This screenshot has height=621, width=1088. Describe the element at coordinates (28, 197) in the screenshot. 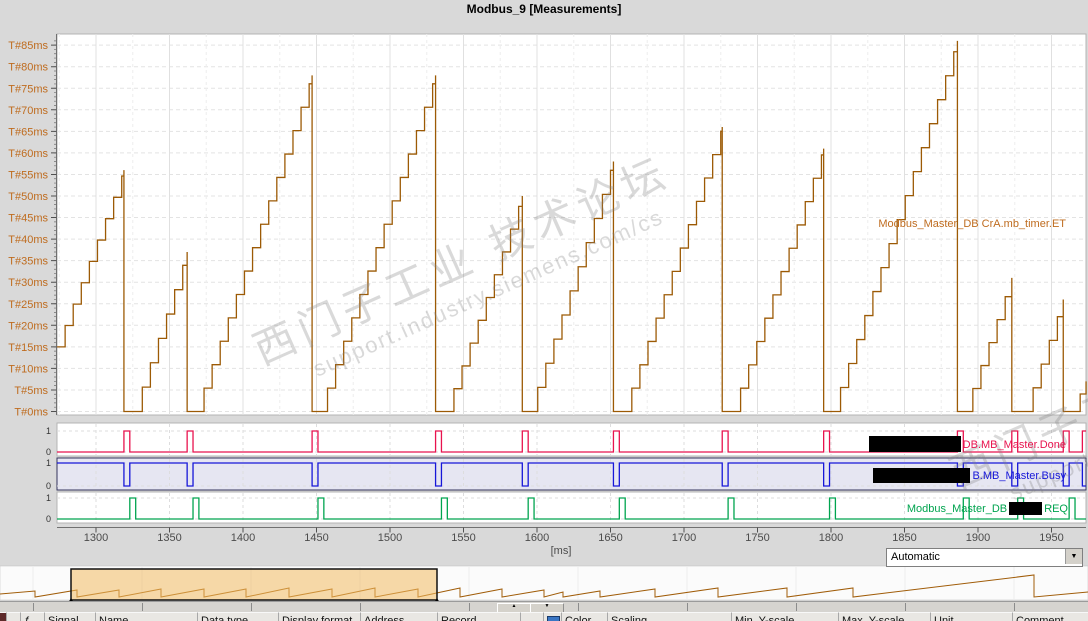

I see `y-tick-label: T#50ms` at that location.